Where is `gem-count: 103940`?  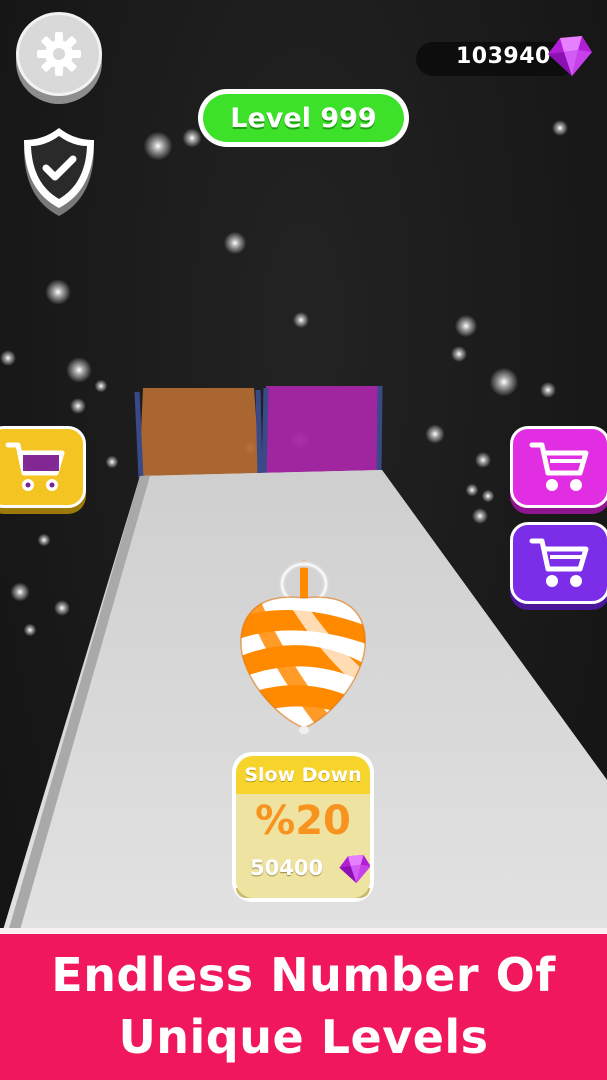
gem-count: 103940 is located at coordinates (503, 56).